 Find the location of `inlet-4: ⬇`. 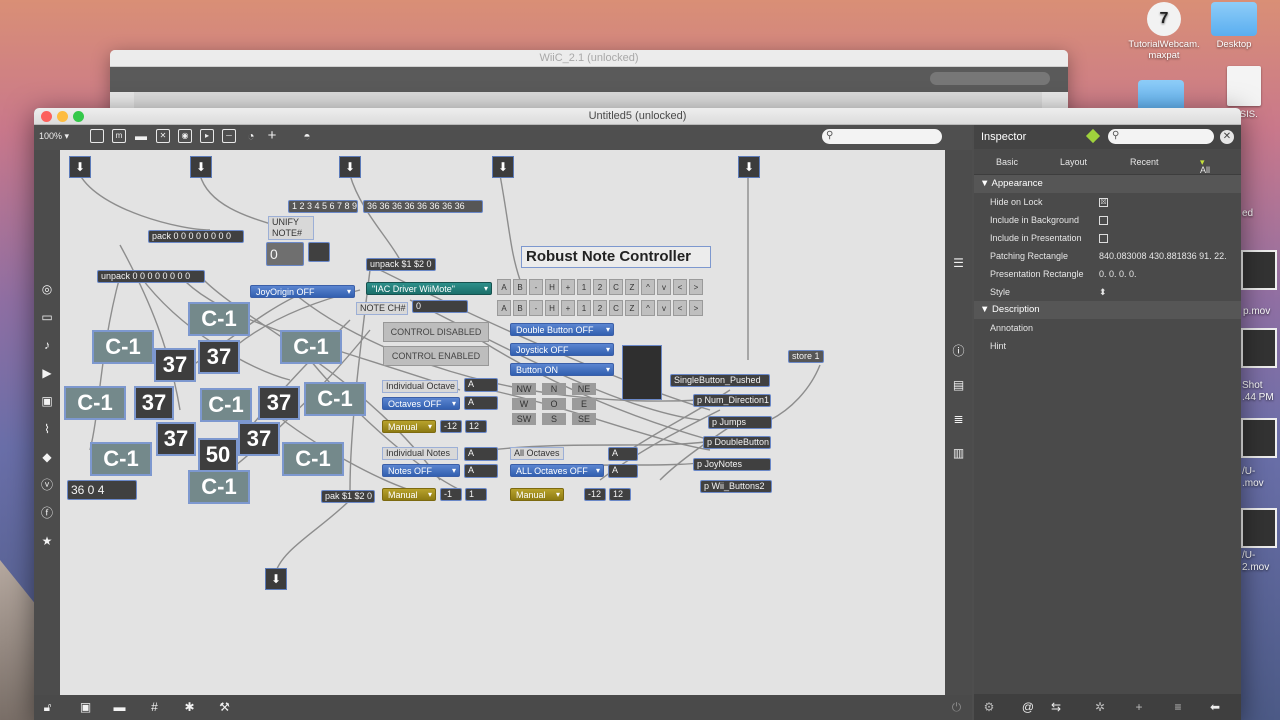

inlet-4: ⬇ is located at coordinates (503, 167).